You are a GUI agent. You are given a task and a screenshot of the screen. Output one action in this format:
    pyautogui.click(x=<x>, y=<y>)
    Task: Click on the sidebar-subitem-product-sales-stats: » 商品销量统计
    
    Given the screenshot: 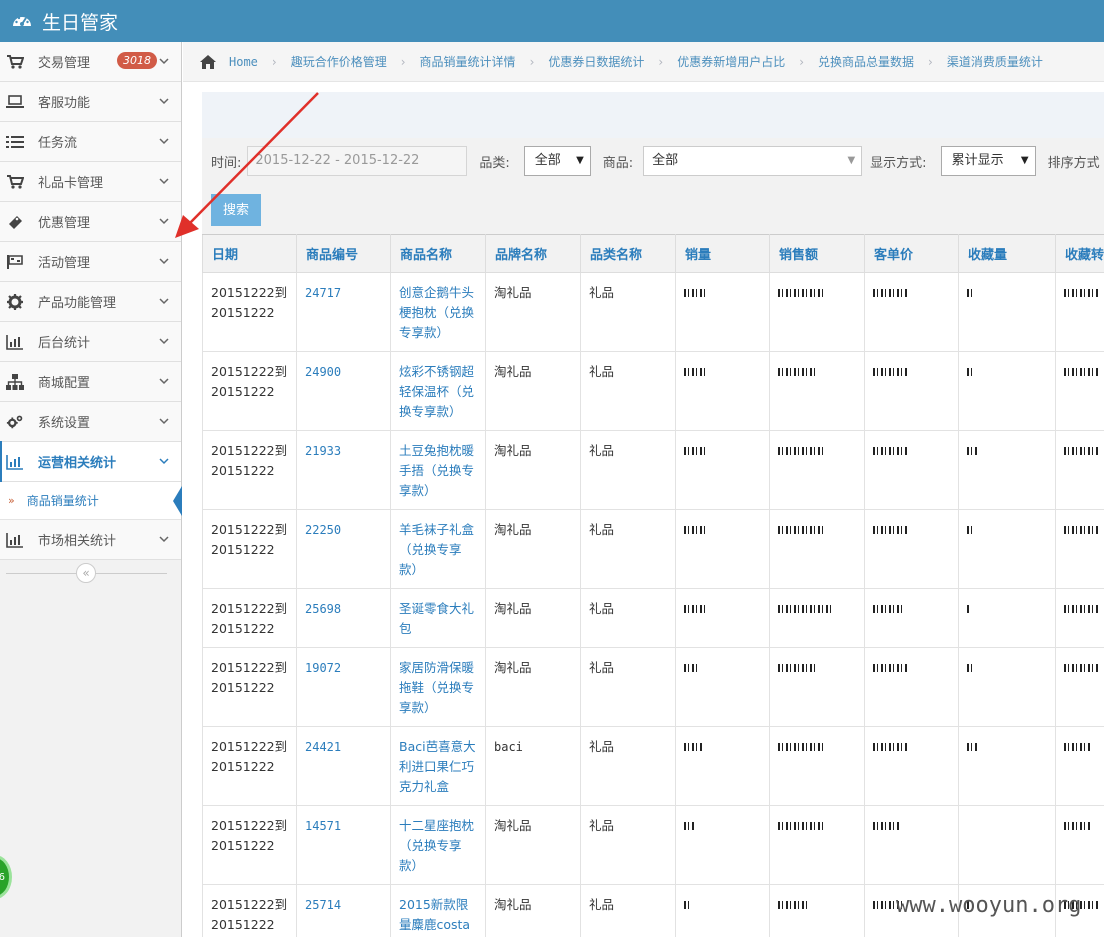 What is the action you would take?
    pyautogui.click(x=91, y=501)
    